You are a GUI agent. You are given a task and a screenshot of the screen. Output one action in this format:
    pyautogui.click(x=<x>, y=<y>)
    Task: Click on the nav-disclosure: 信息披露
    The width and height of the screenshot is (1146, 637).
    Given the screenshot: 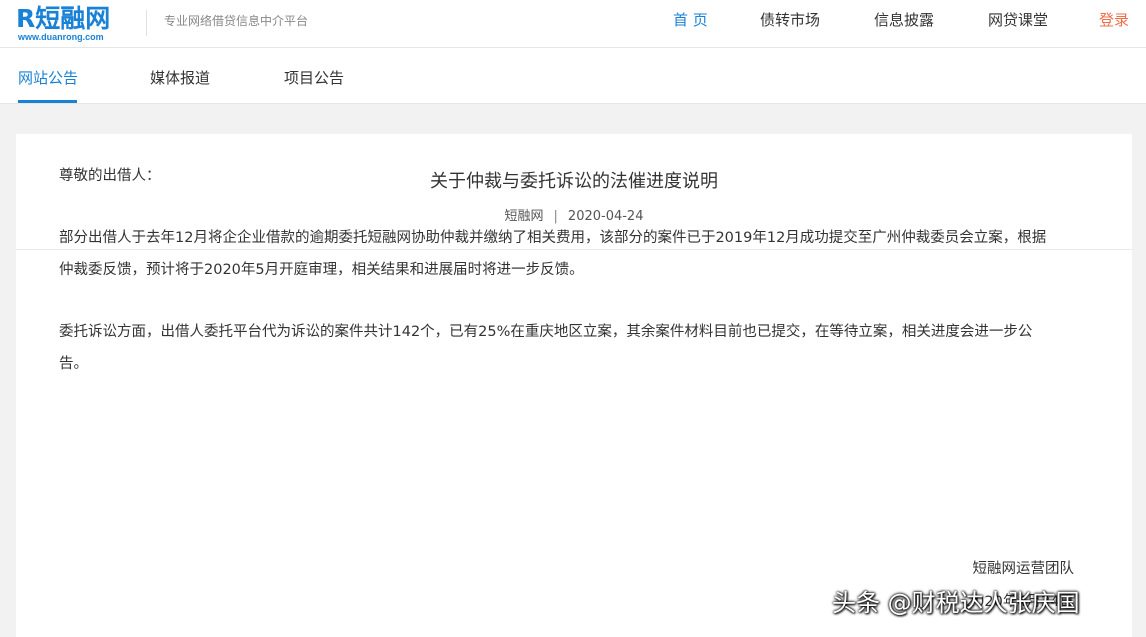 What is the action you would take?
    pyautogui.click(x=904, y=20)
    